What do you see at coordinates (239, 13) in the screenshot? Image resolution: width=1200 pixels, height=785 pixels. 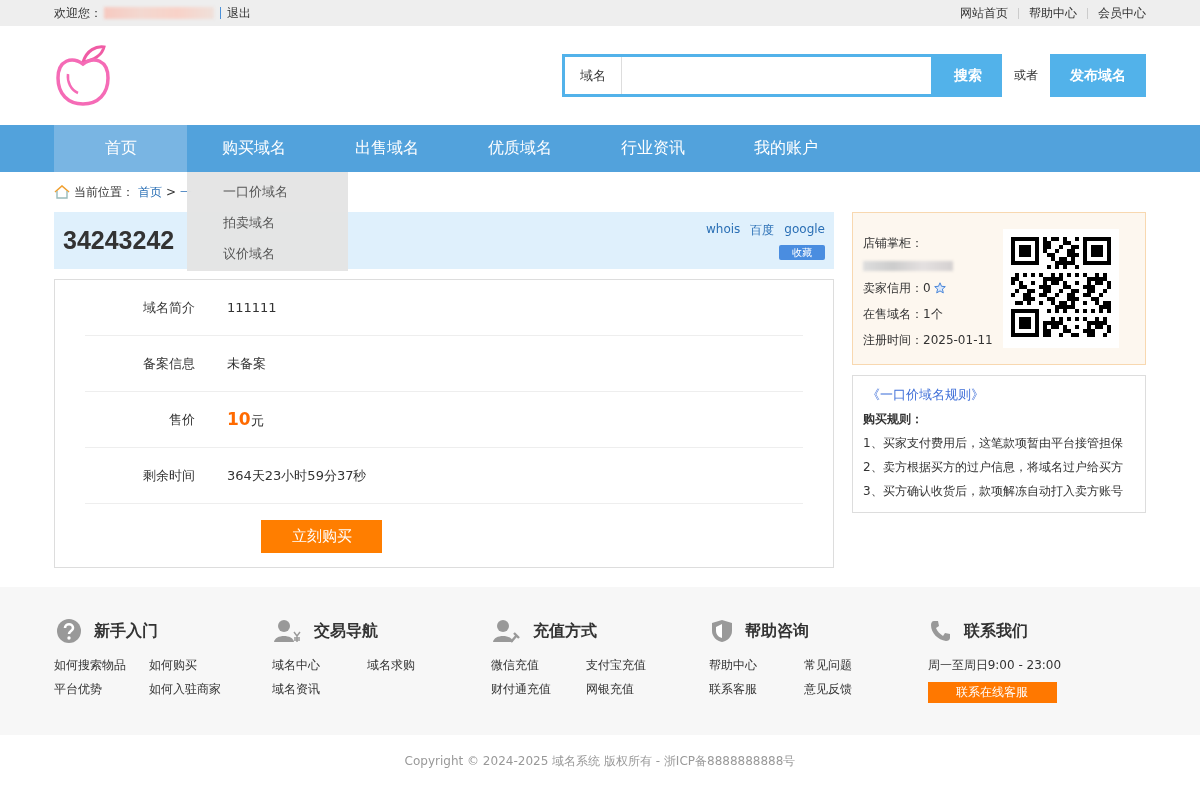 I see `logout-link: 退出` at bounding box center [239, 13].